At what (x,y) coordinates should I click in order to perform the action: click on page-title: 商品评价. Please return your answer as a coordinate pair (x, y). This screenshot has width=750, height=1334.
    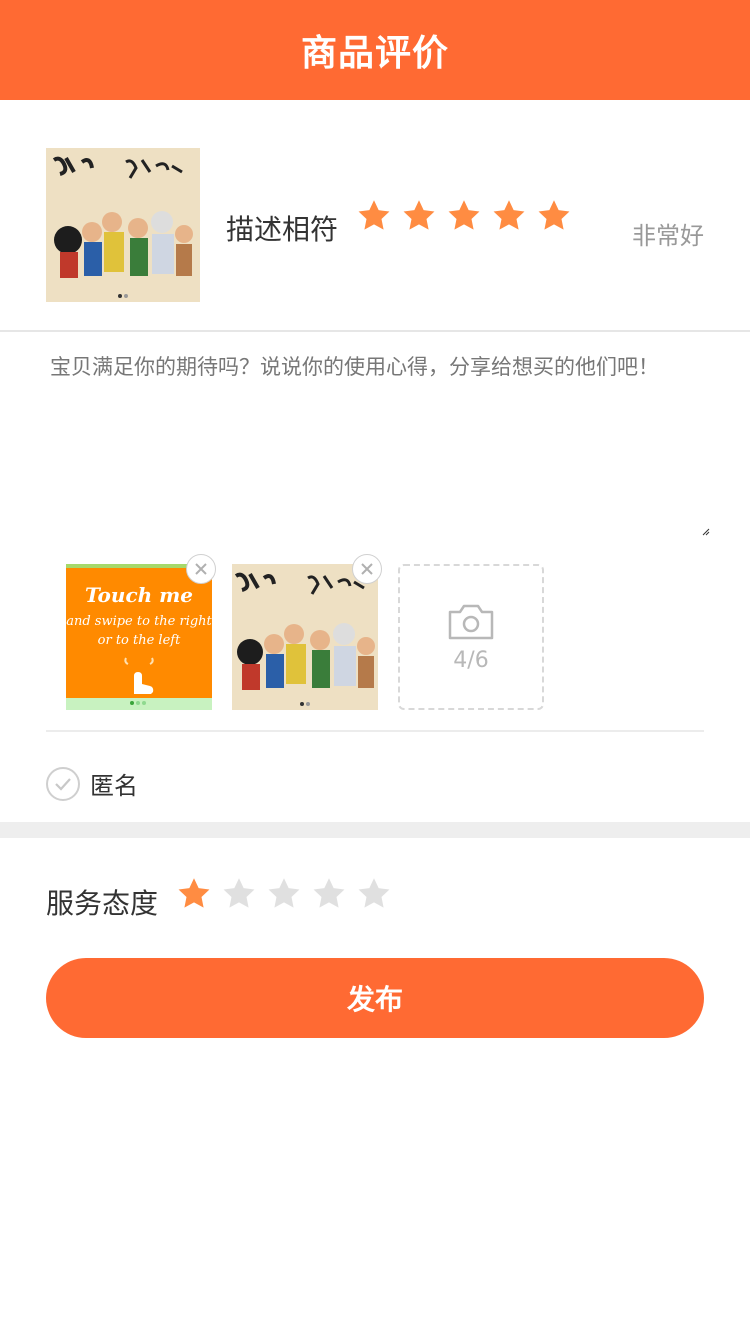
    Looking at the image, I should click on (374, 53).